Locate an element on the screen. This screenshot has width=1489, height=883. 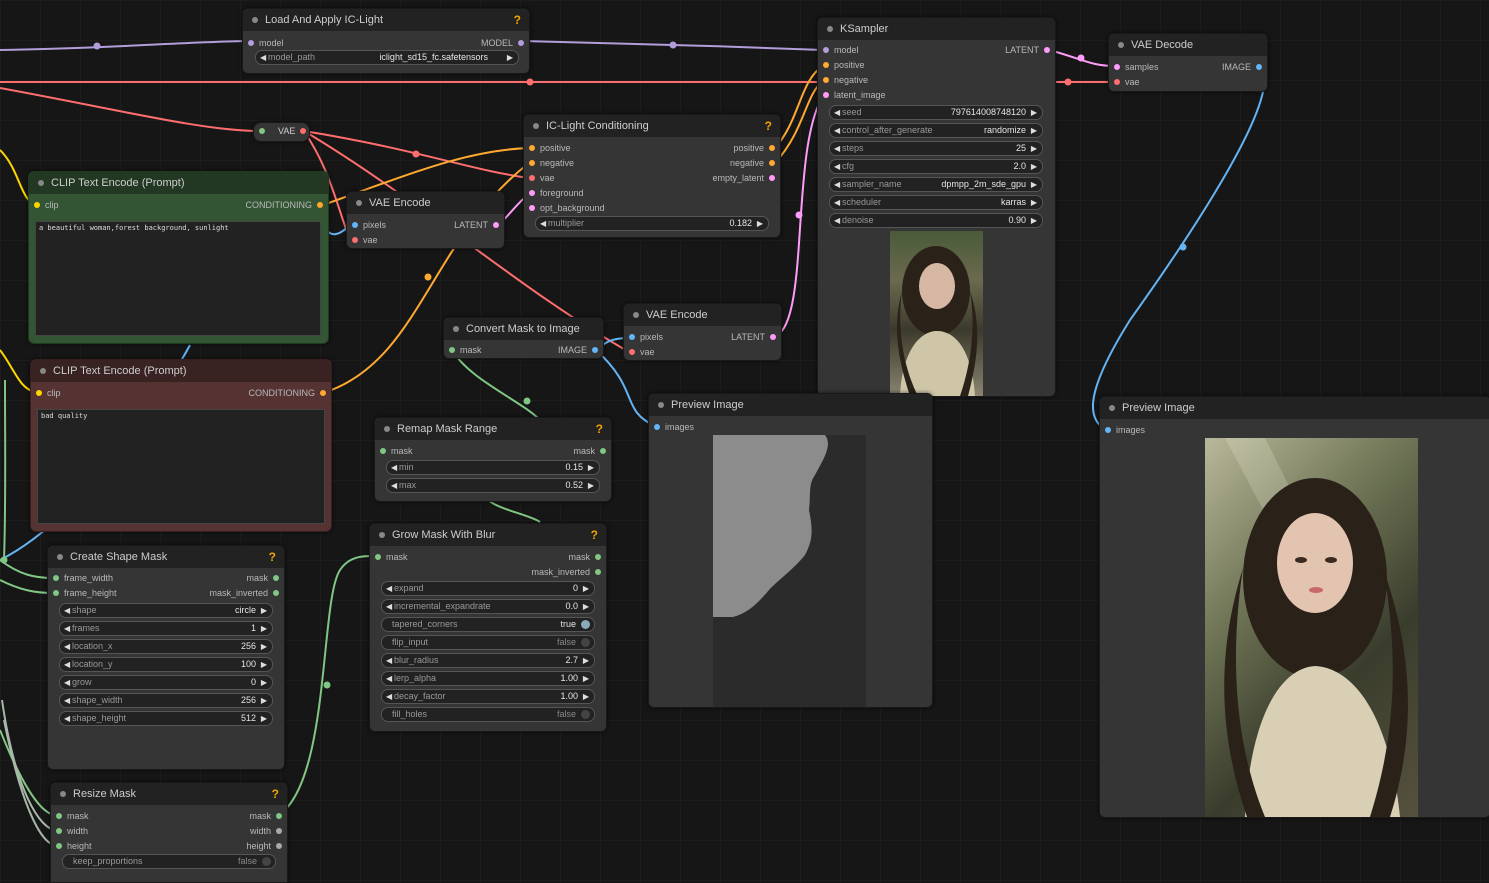
widget-cfg: ◀ cfg 2.0 ▶ is located at coordinates (936, 166).